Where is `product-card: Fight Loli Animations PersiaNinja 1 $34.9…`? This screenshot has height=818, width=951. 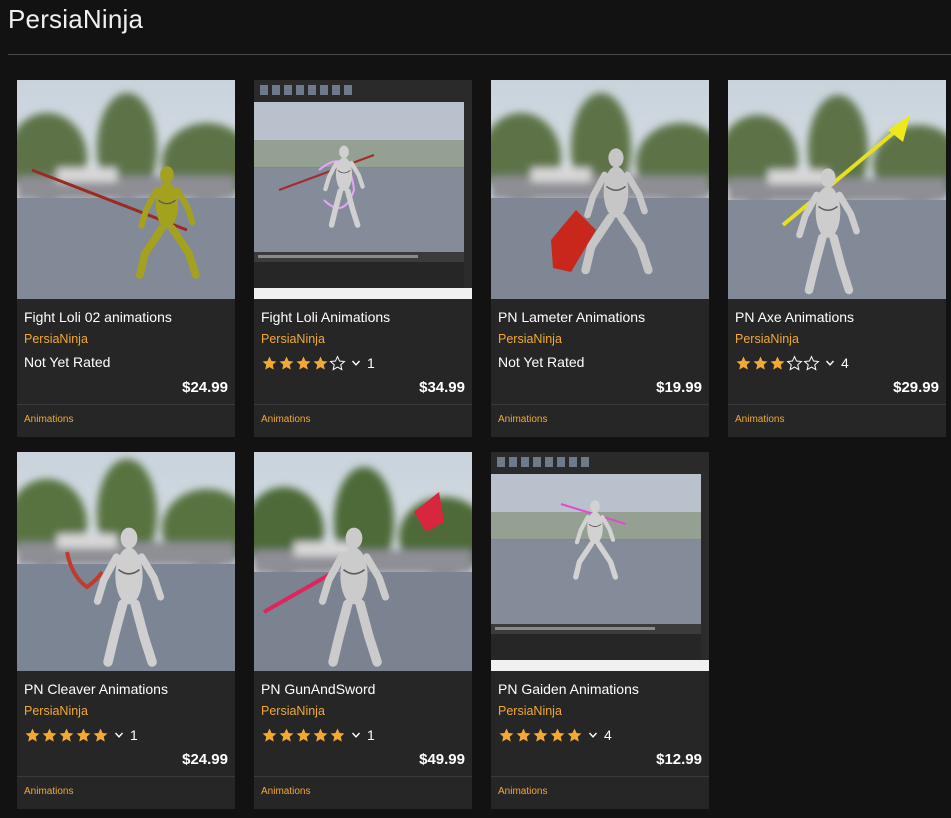
product-card: Fight Loli Animations PersiaNinja 1 $34.9… is located at coordinates (363, 258).